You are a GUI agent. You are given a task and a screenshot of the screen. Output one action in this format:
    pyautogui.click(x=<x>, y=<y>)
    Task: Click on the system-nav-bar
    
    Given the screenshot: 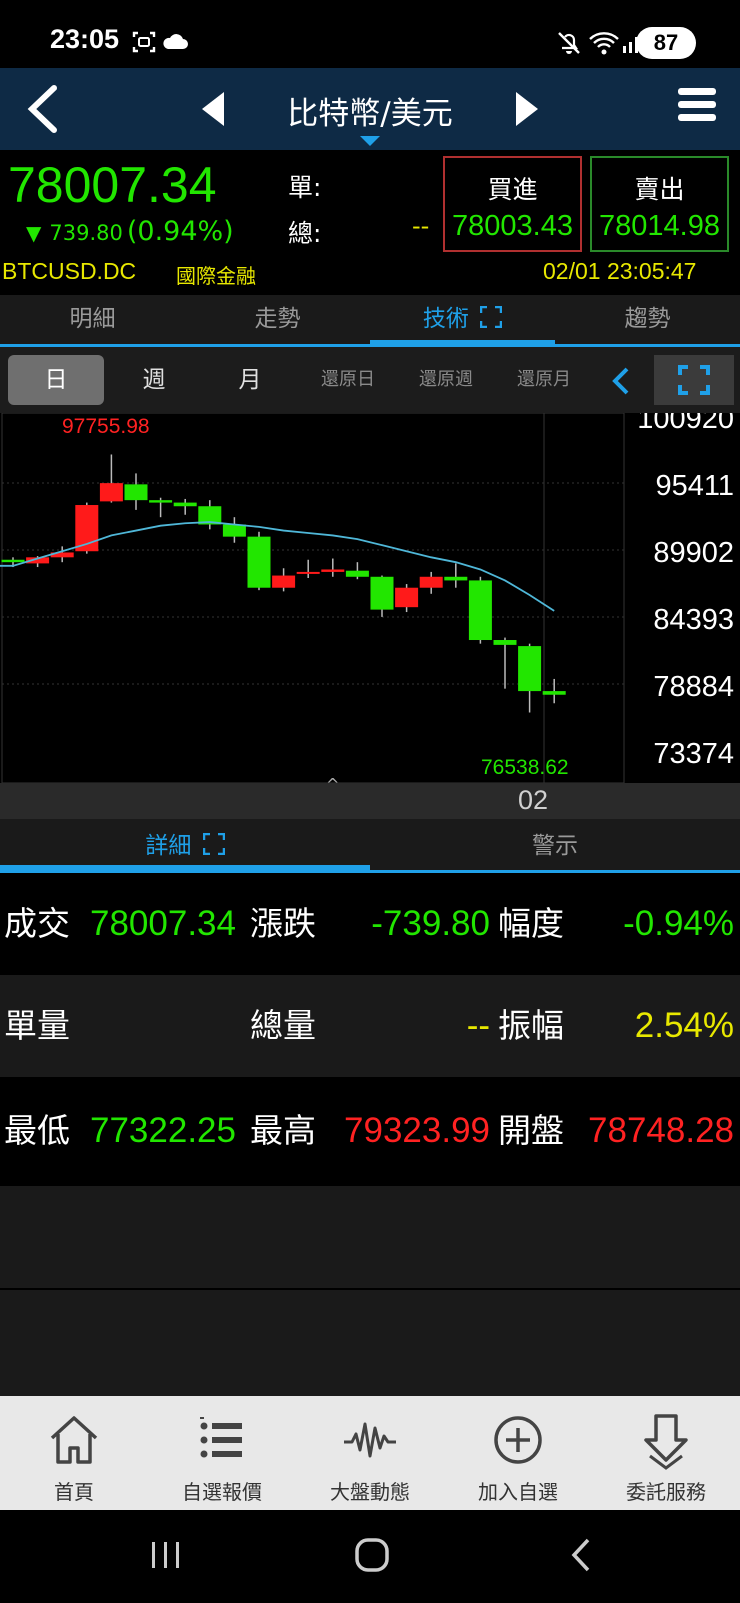 What is the action you would take?
    pyautogui.click(x=370, y=1556)
    